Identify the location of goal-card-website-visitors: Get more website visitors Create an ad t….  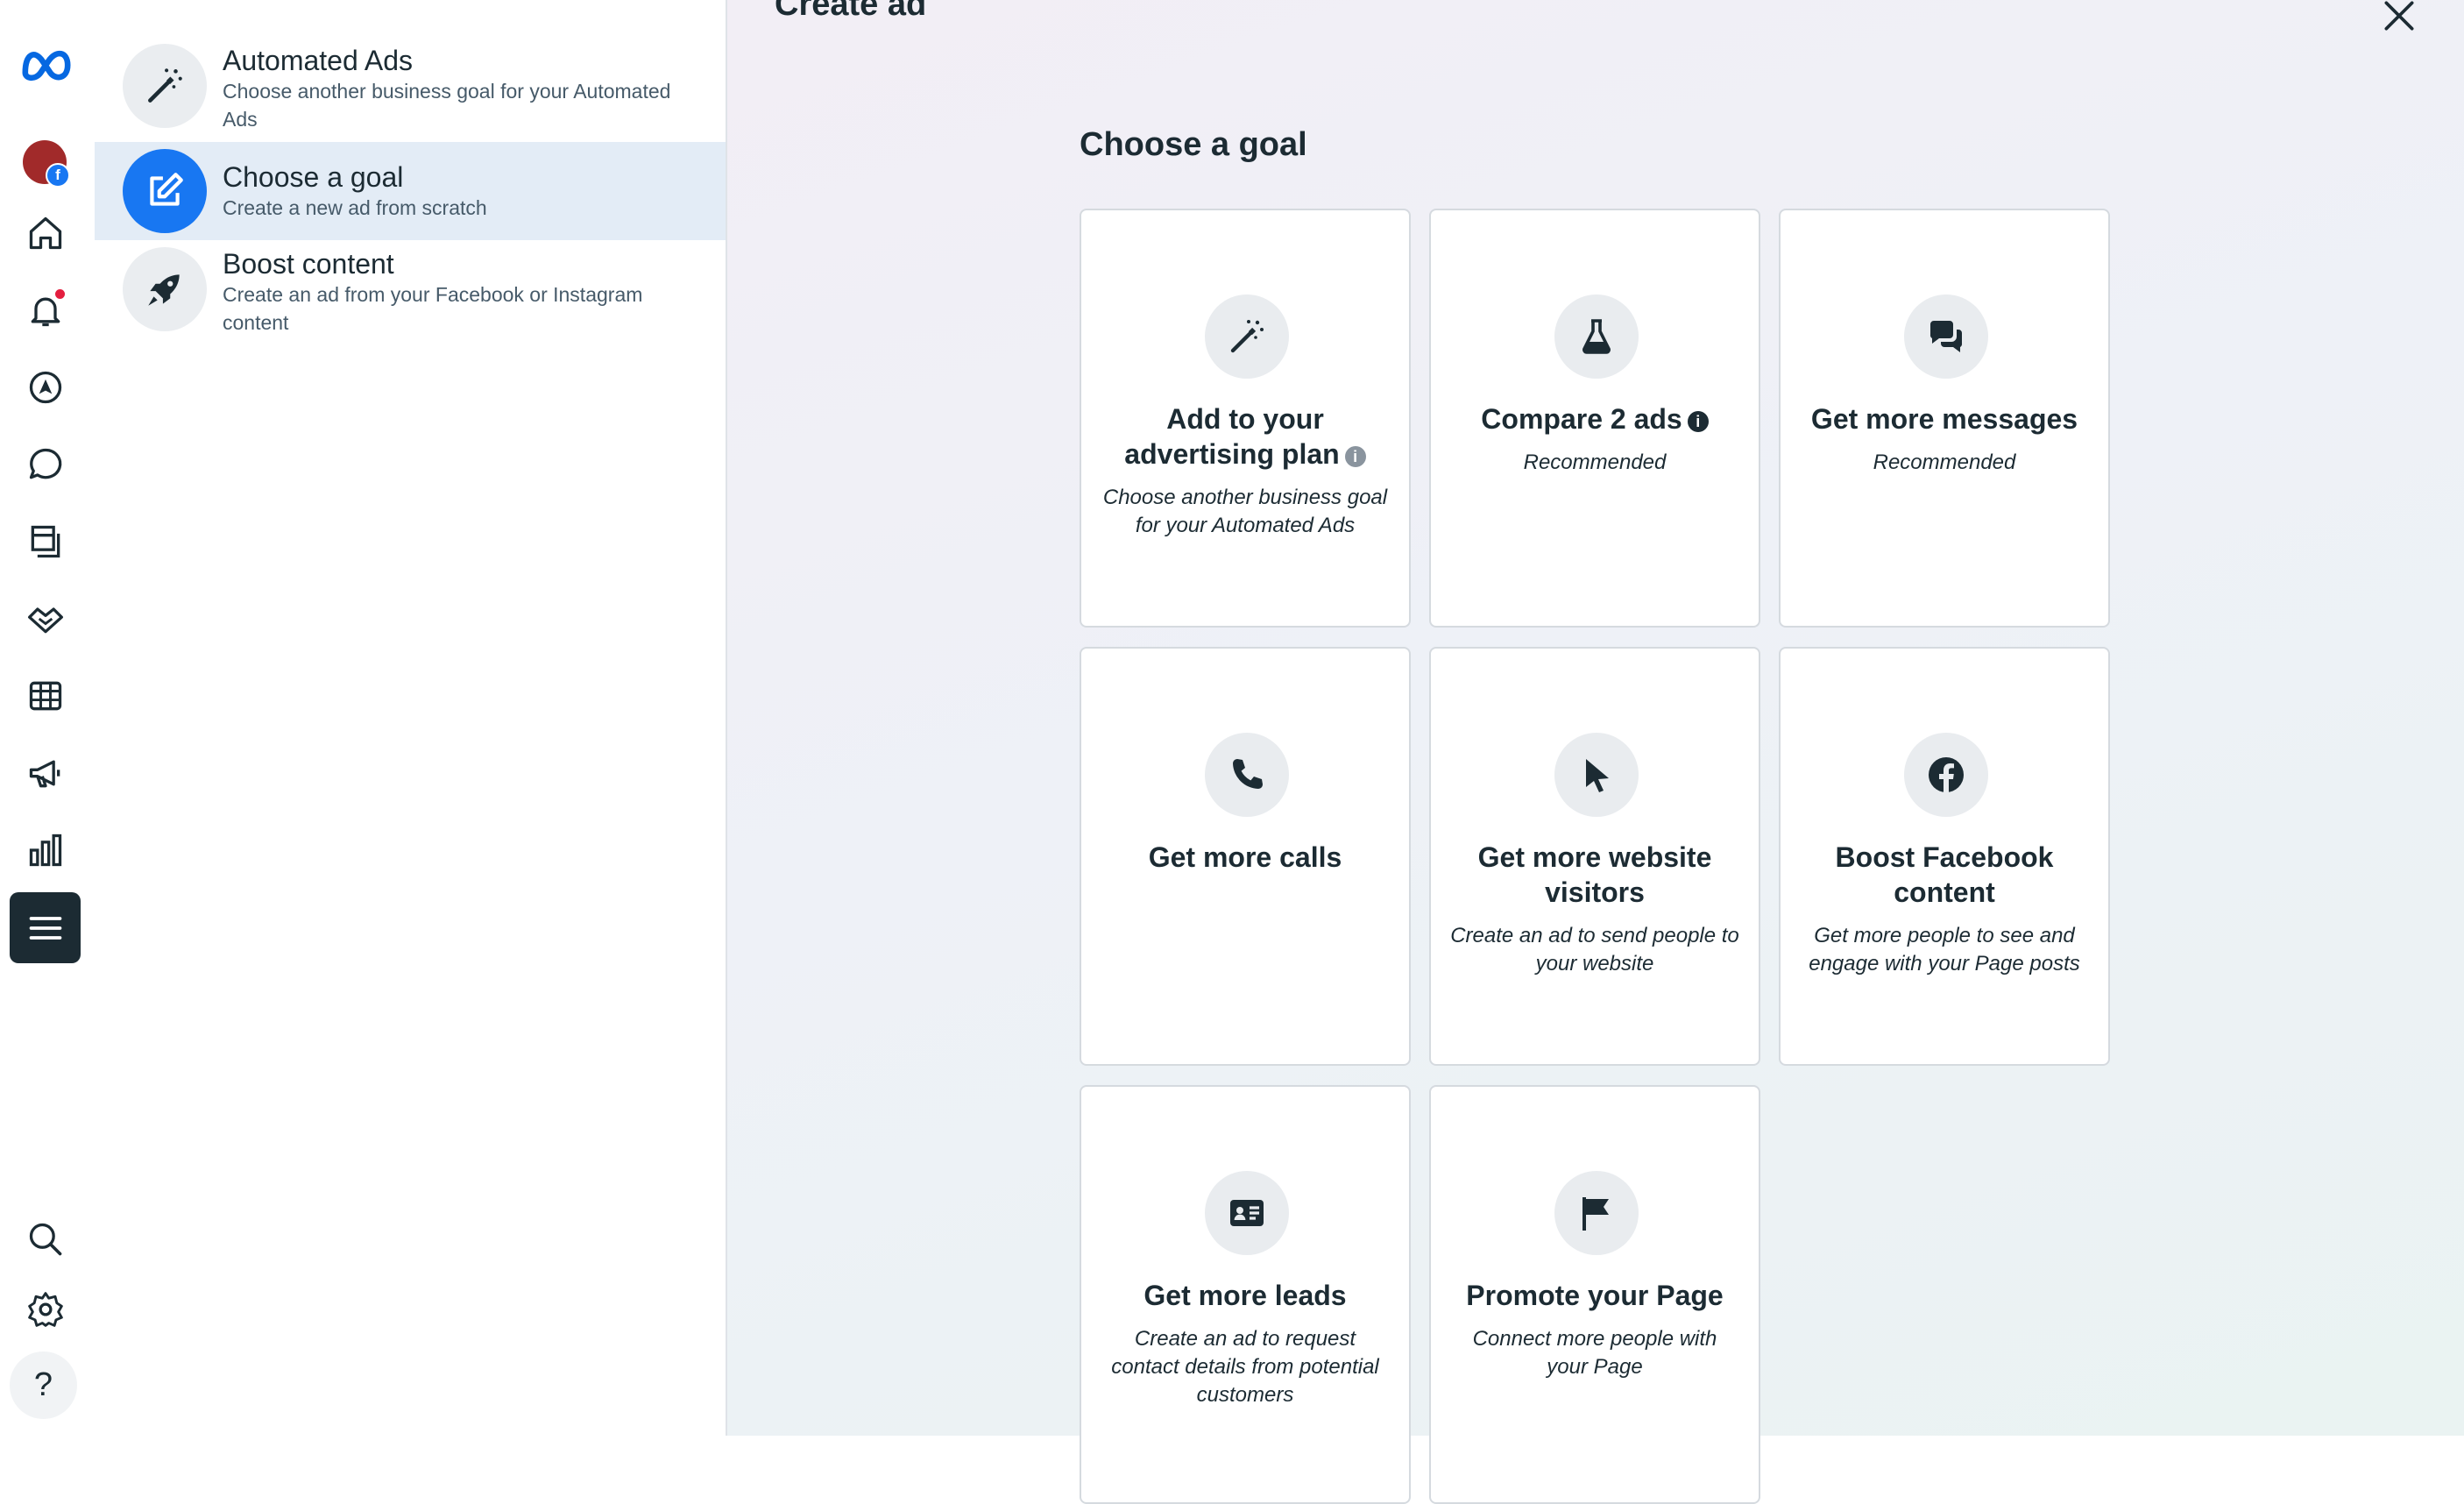
(1594, 856).